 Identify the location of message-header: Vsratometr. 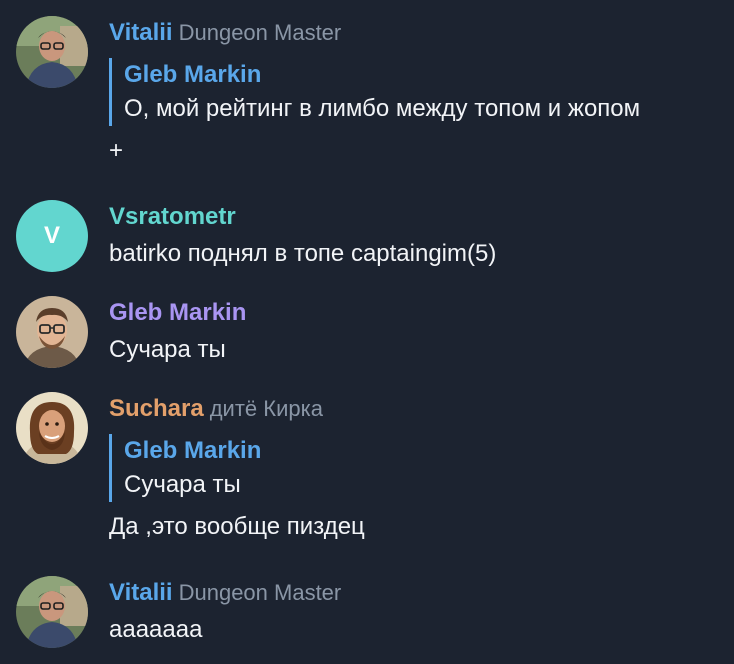
(416, 217).